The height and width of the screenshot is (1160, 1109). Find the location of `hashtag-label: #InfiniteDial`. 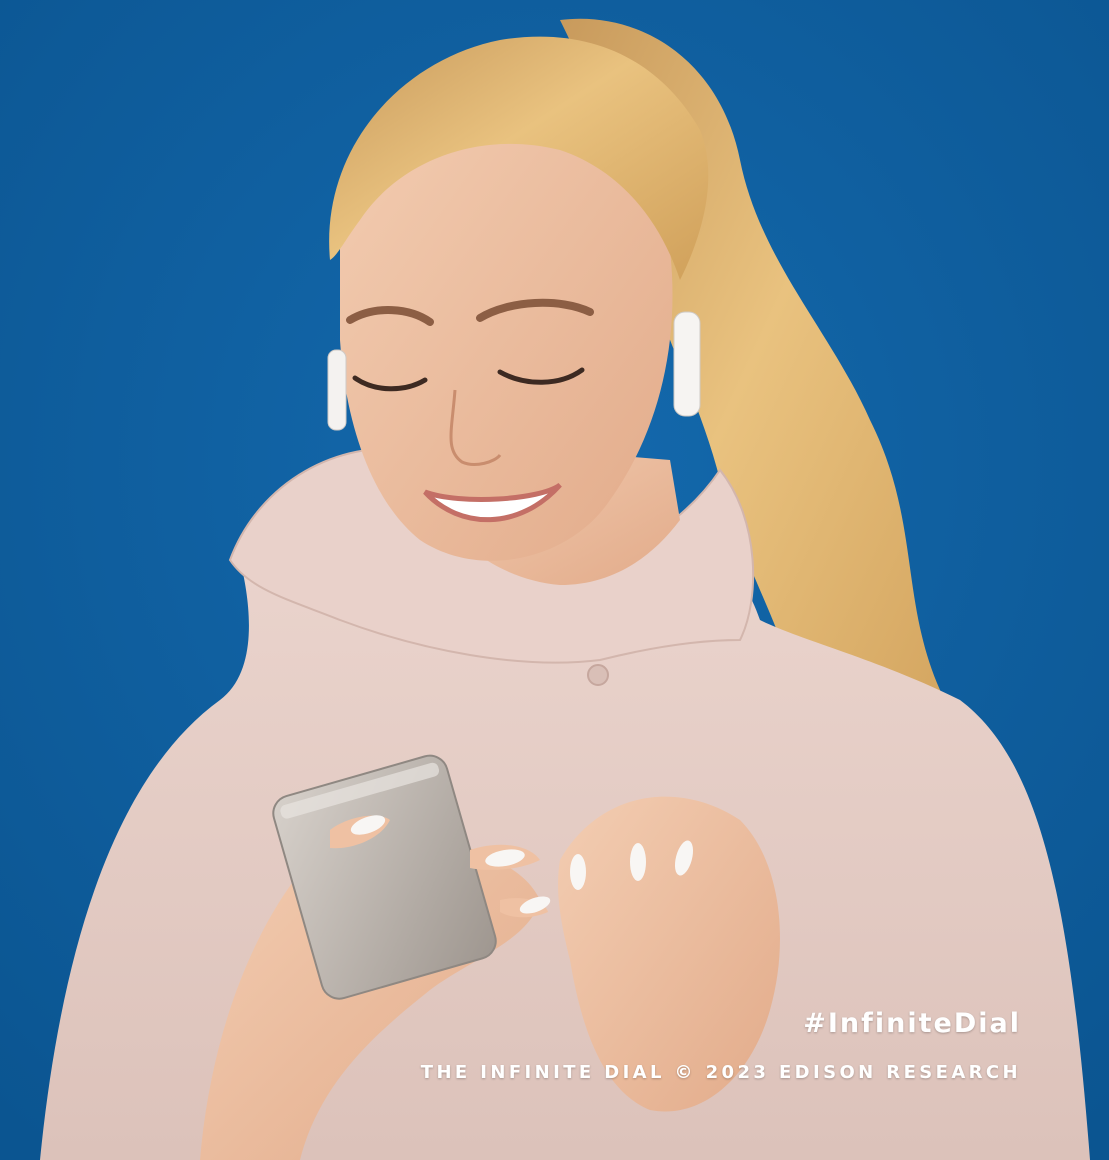

hashtag-label: #InfiniteDial is located at coordinates (912, 1023).